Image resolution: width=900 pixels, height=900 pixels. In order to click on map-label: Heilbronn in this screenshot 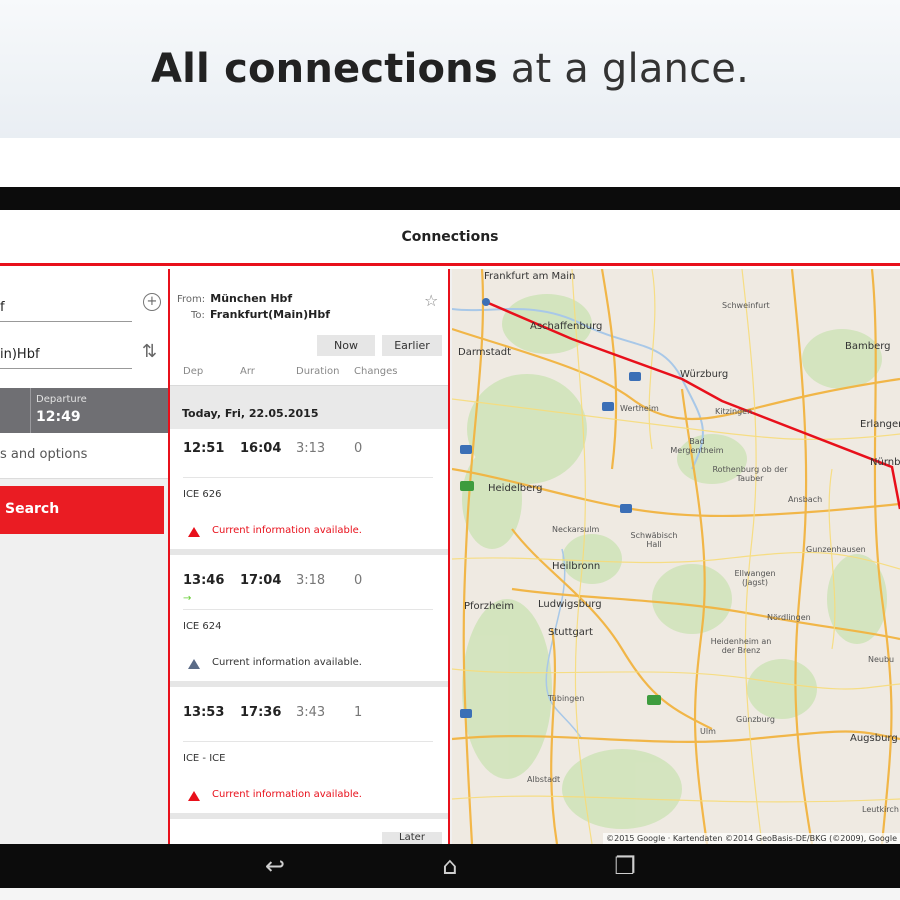, I will do `click(576, 566)`.